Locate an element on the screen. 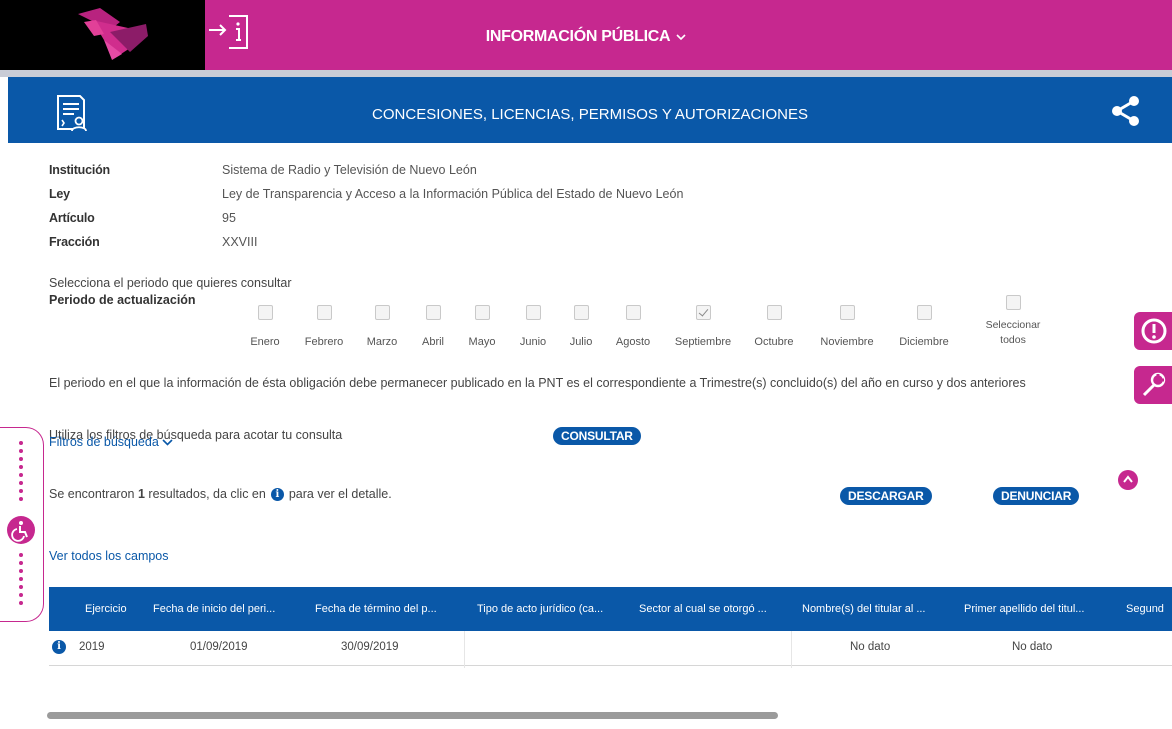 The image size is (1172, 729). month-mayo: Mayo is located at coordinates (482, 326).